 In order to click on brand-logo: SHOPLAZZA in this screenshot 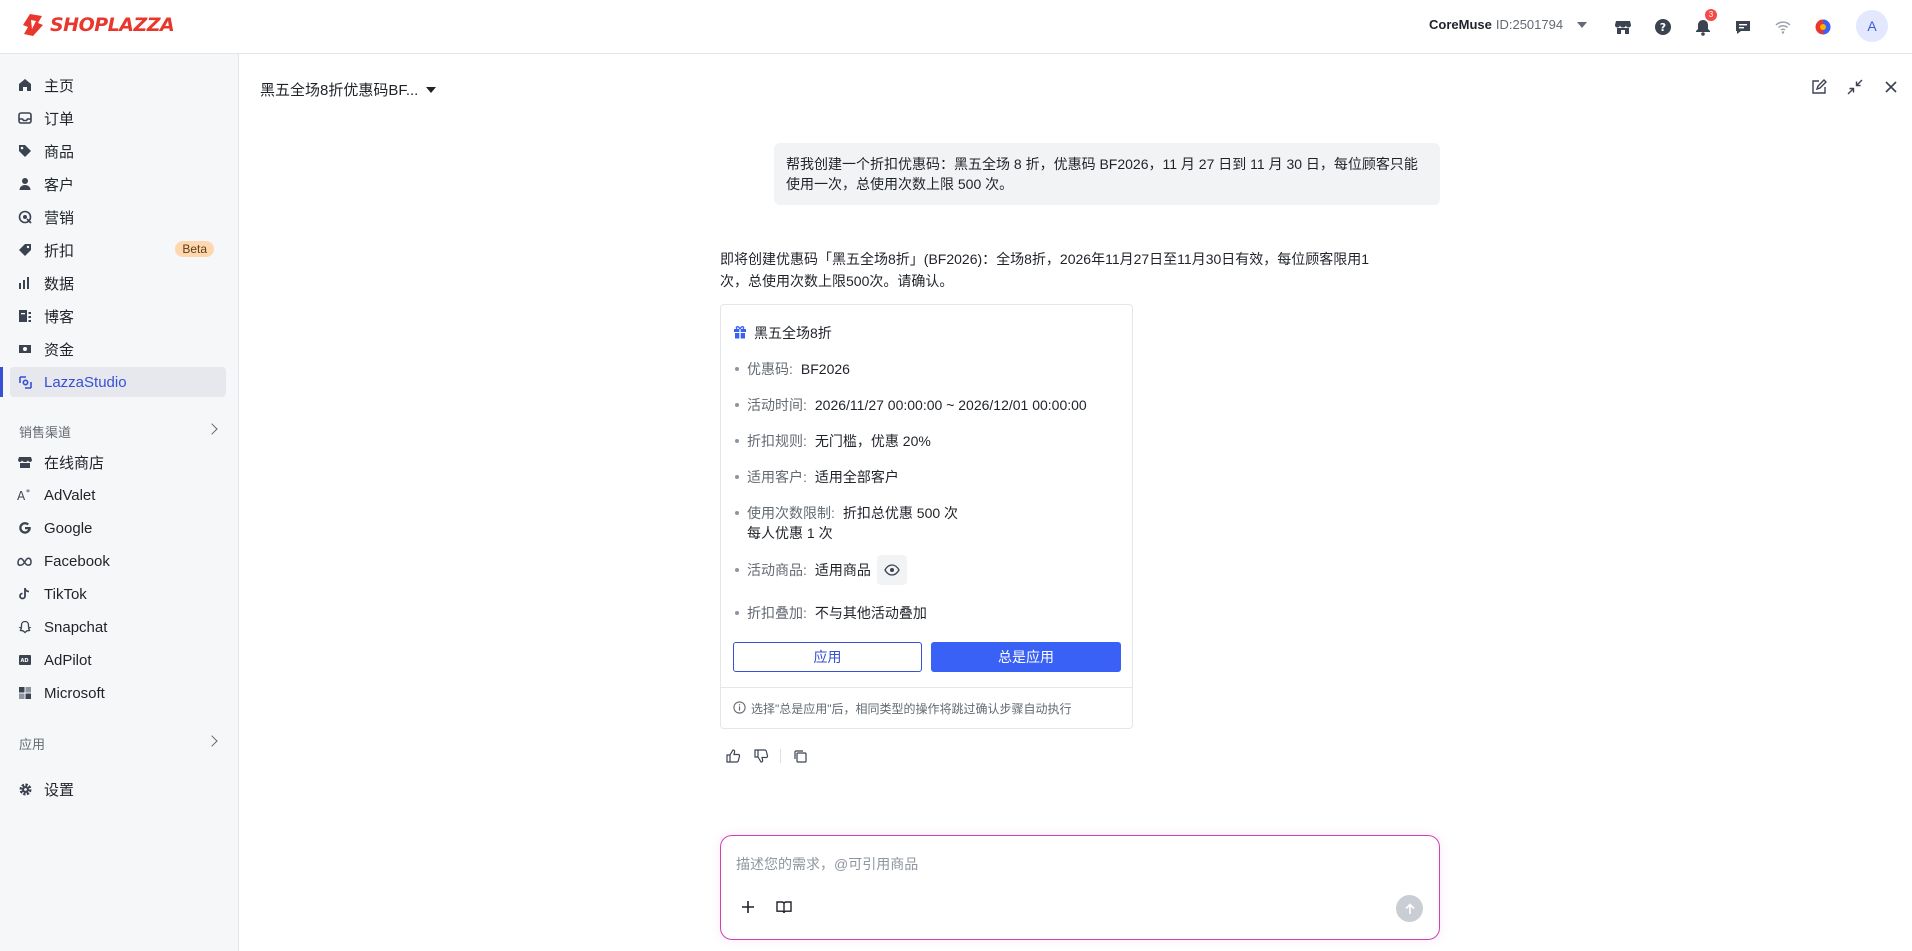, I will do `click(98, 25)`.